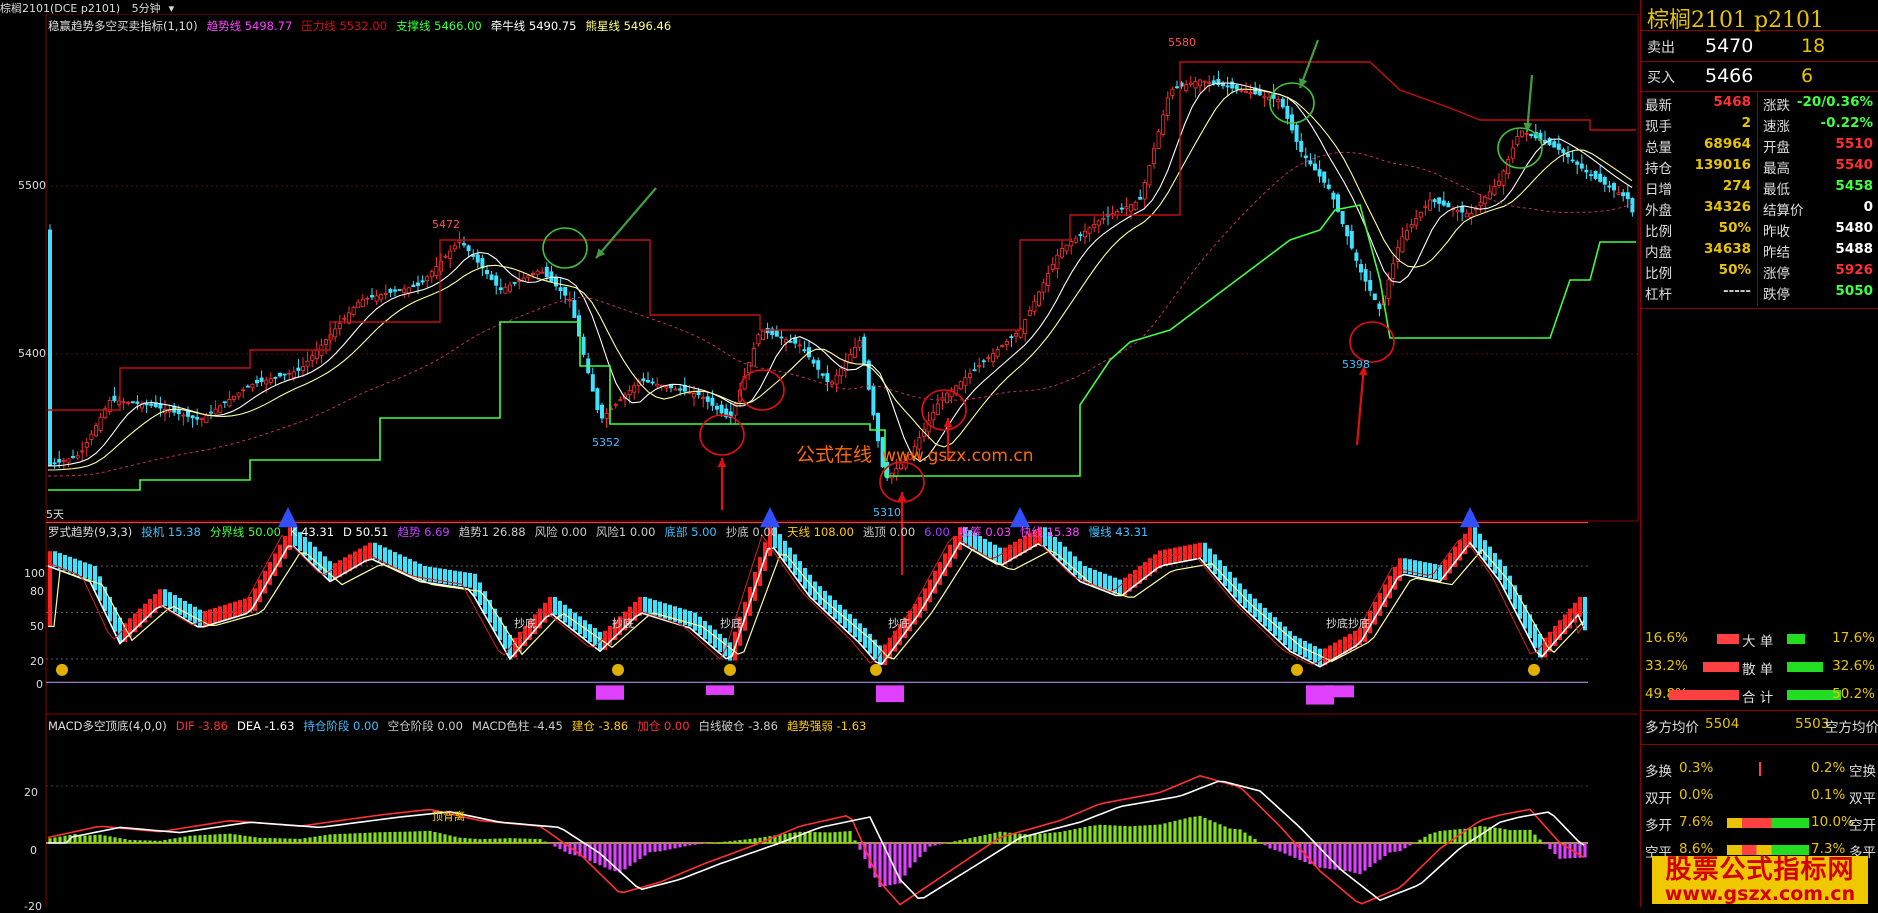 The image size is (1878, 913). What do you see at coordinates (1727, 249) in the screenshot?
I see `stat-value: 34638` at bounding box center [1727, 249].